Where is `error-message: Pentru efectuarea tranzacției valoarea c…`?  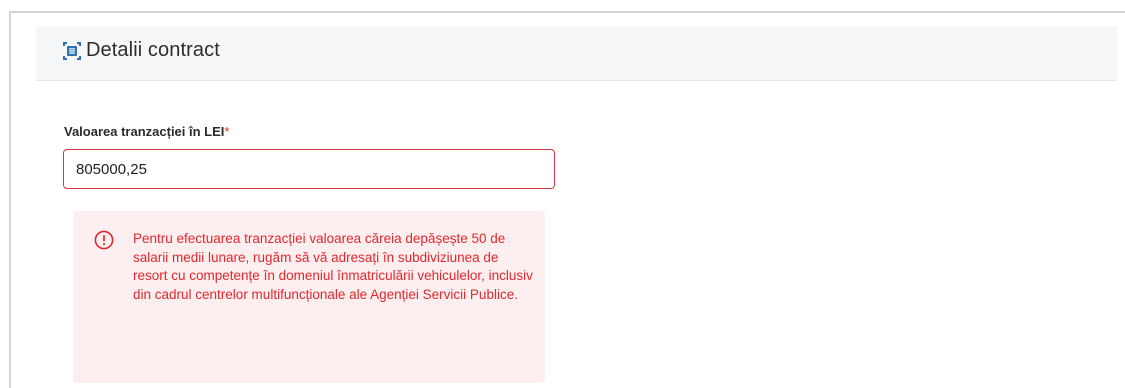
error-message: Pentru efectuarea tranzacției valoarea c… is located at coordinates (333, 266).